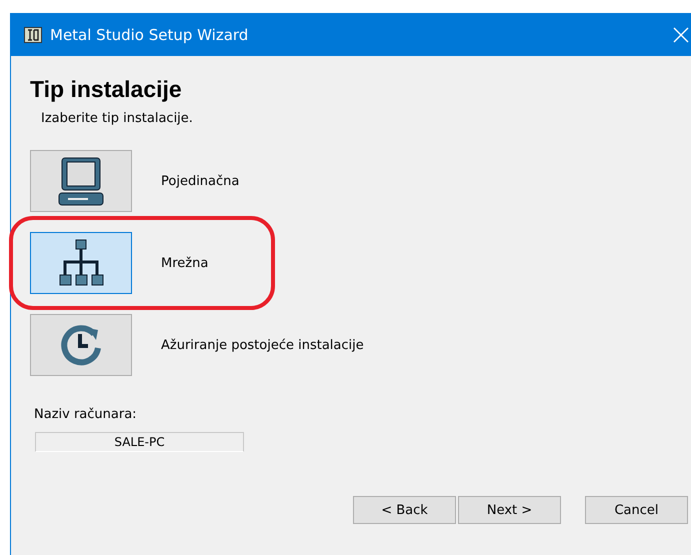 The image size is (691, 555). What do you see at coordinates (150, 35) in the screenshot?
I see `window-title: Metal Studio Setup Wizard` at bounding box center [150, 35].